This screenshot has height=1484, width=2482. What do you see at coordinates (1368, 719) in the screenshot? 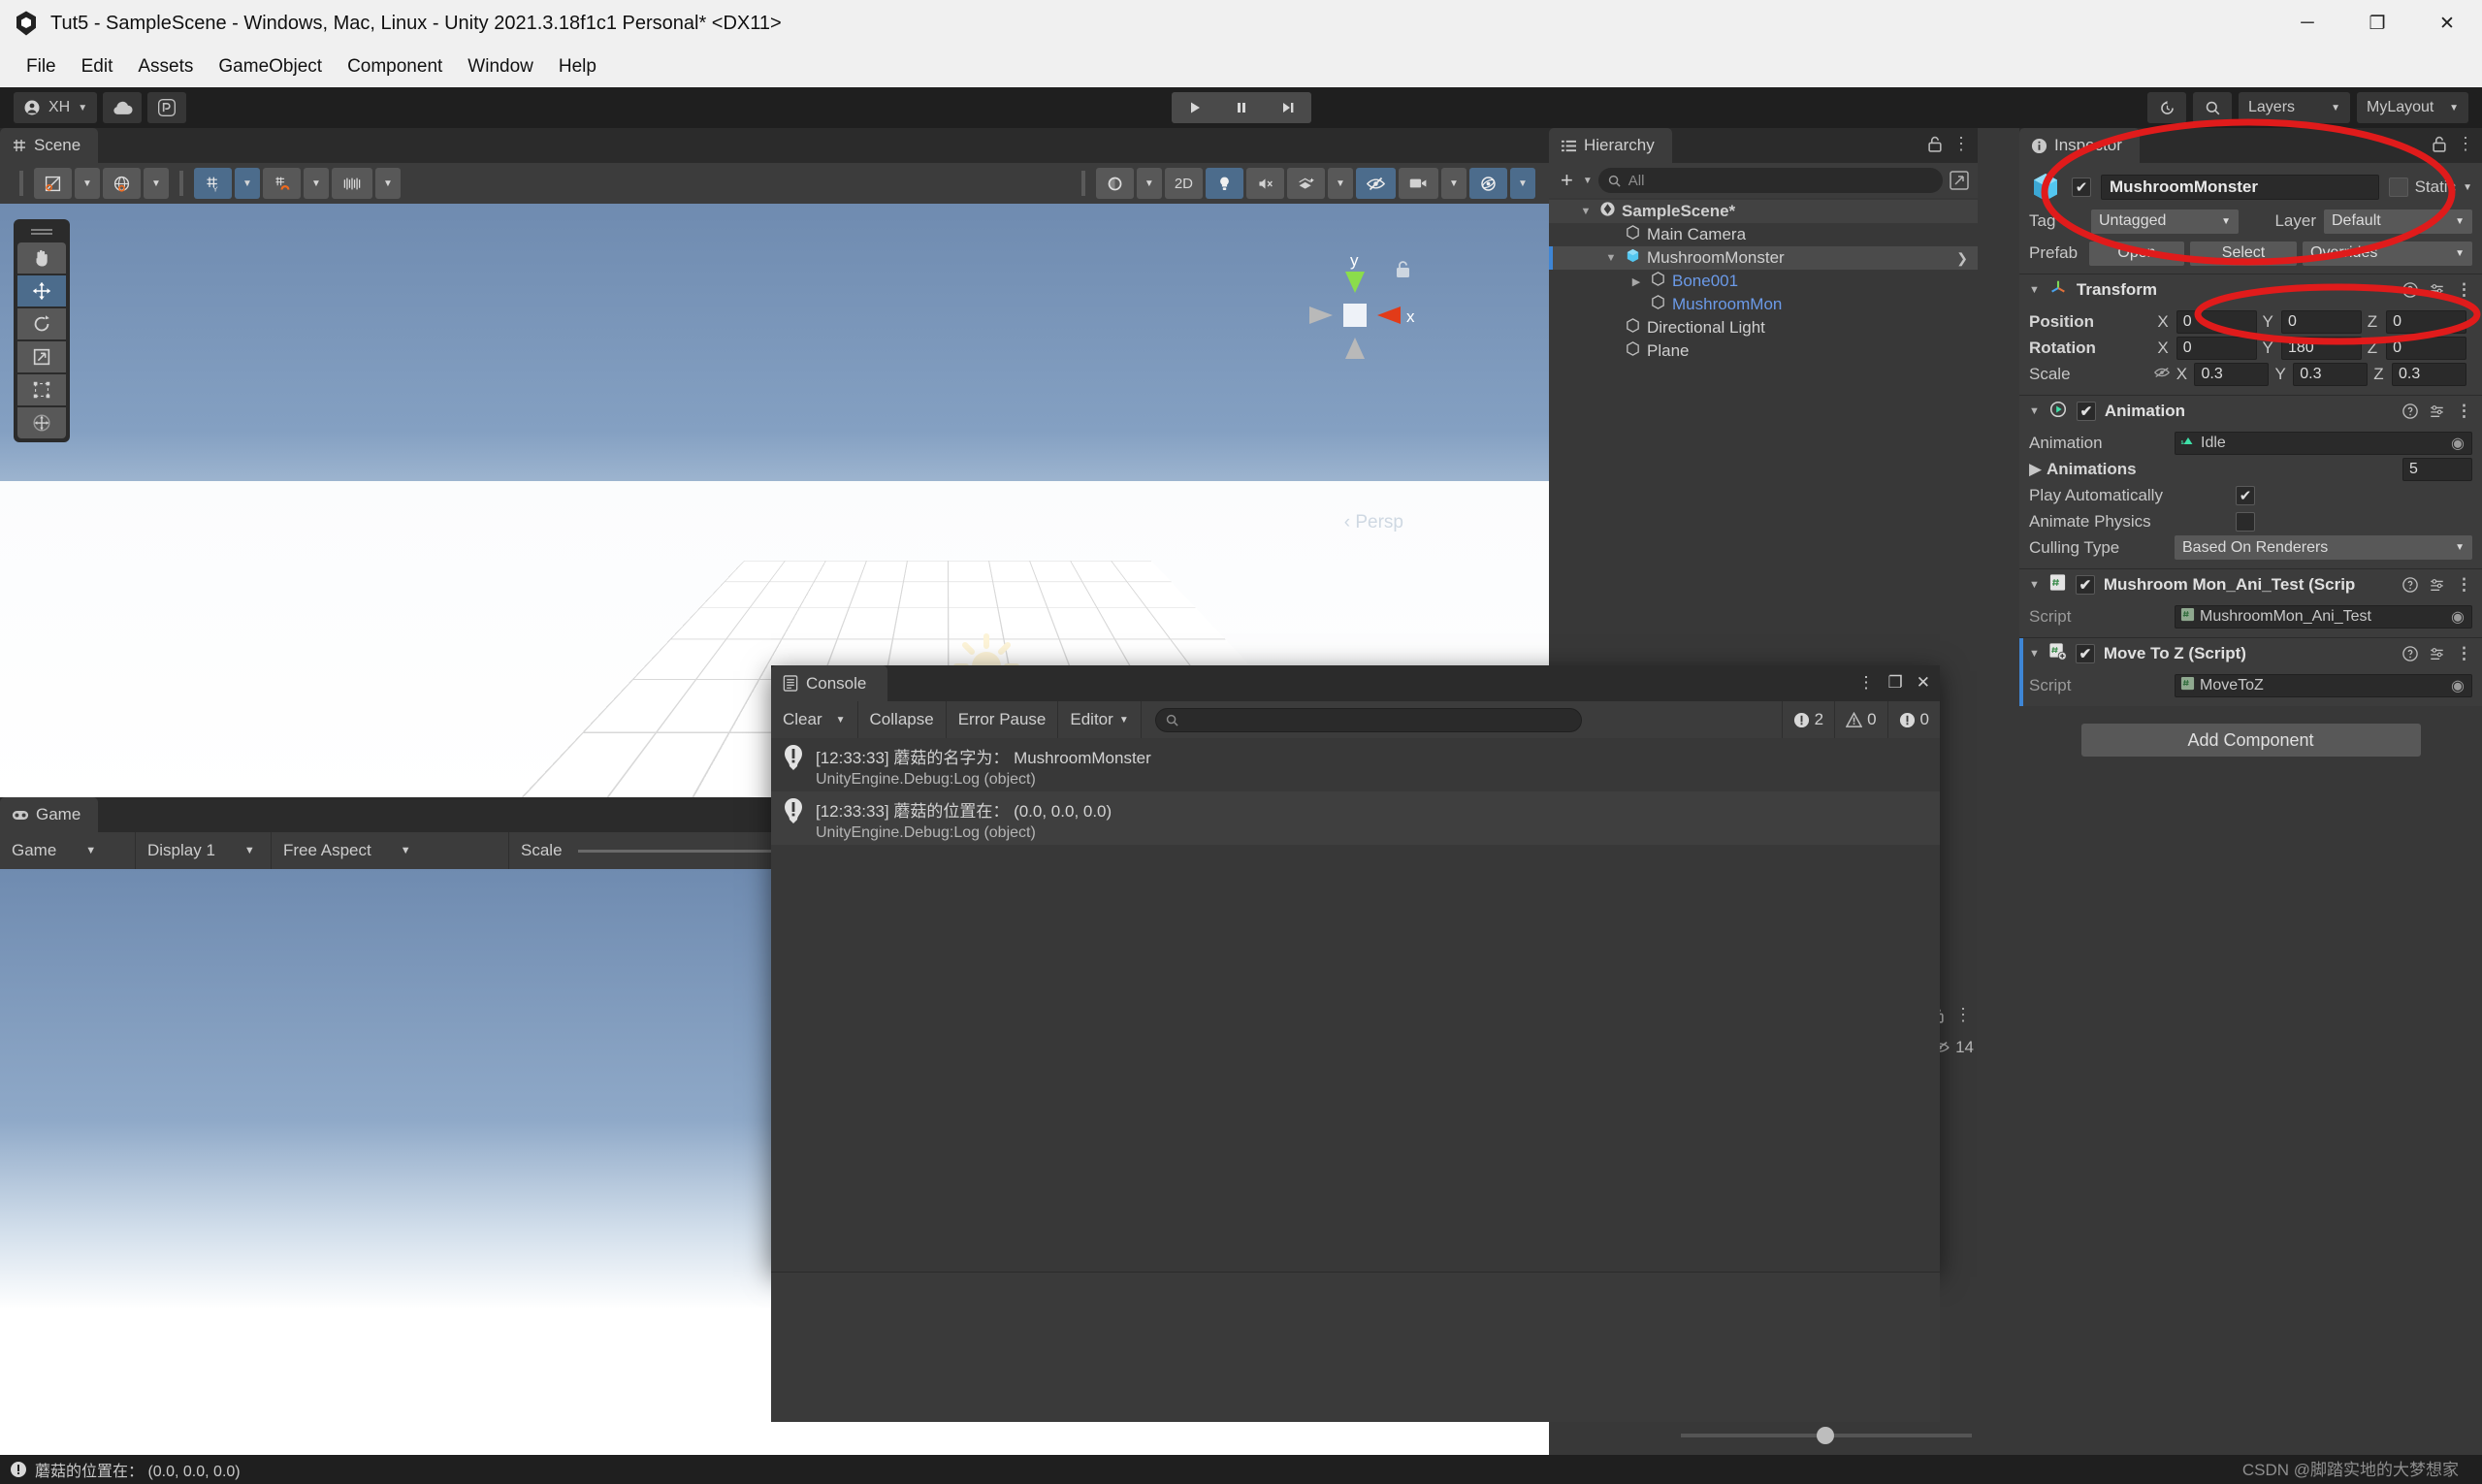
I see `console-search-input` at bounding box center [1368, 719].